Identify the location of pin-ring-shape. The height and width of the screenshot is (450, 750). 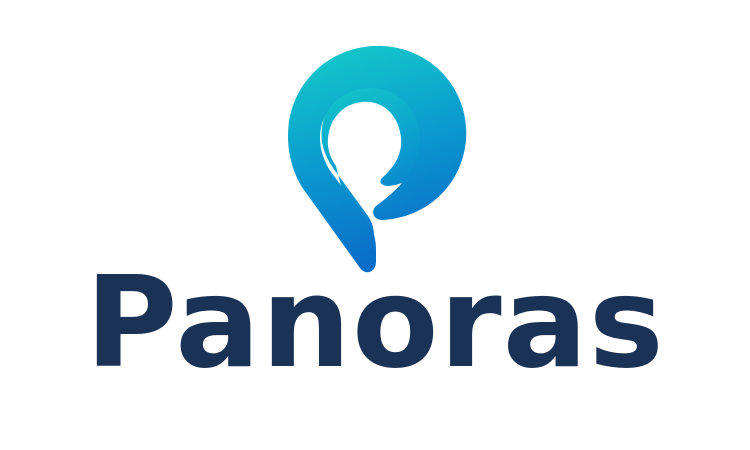
(377, 159).